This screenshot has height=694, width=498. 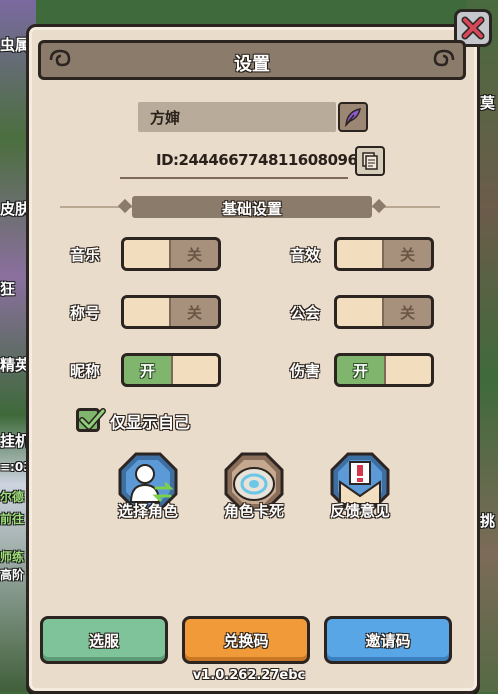 I want to click on invite-code-button: 邀请码, so click(x=388, y=640).